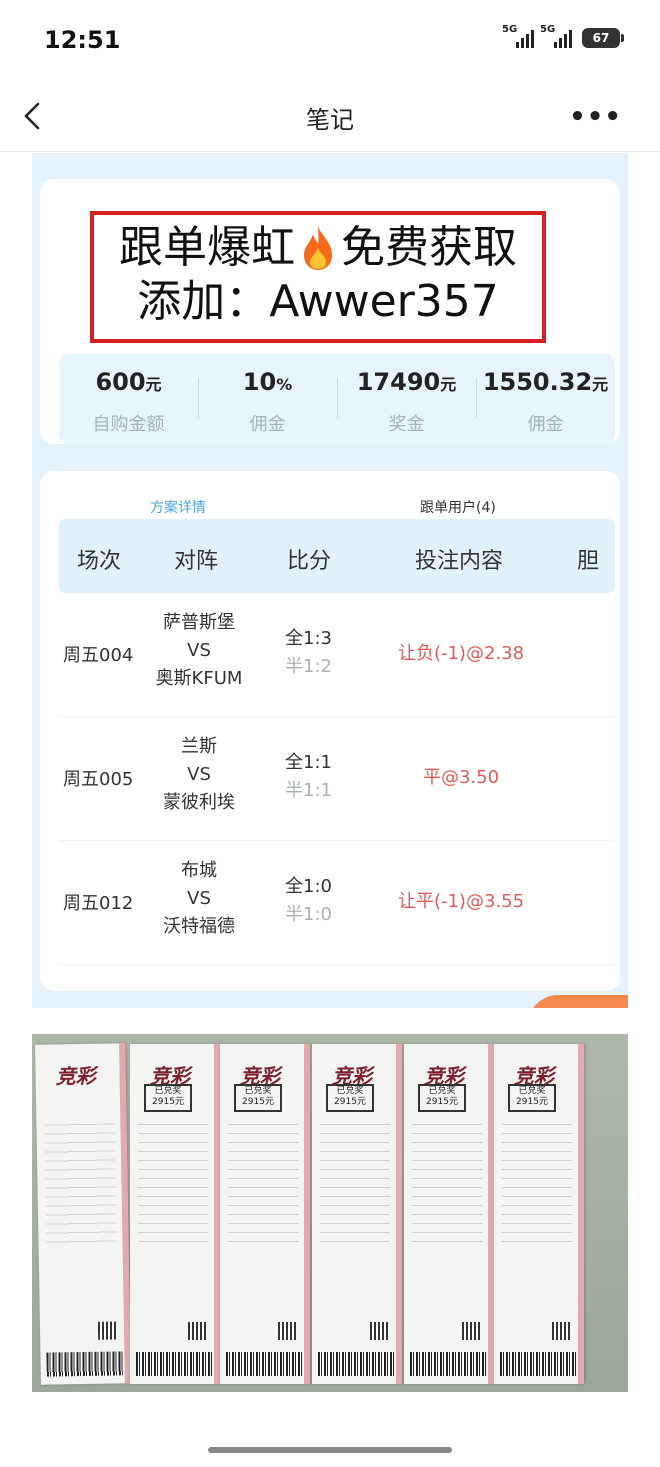 The width and height of the screenshot is (660, 1467). I want to click on table-row: 周五005 兰斯 VS 蒙彼利埃 全1:1 半1:1 平@3.50, so click(337, 779).